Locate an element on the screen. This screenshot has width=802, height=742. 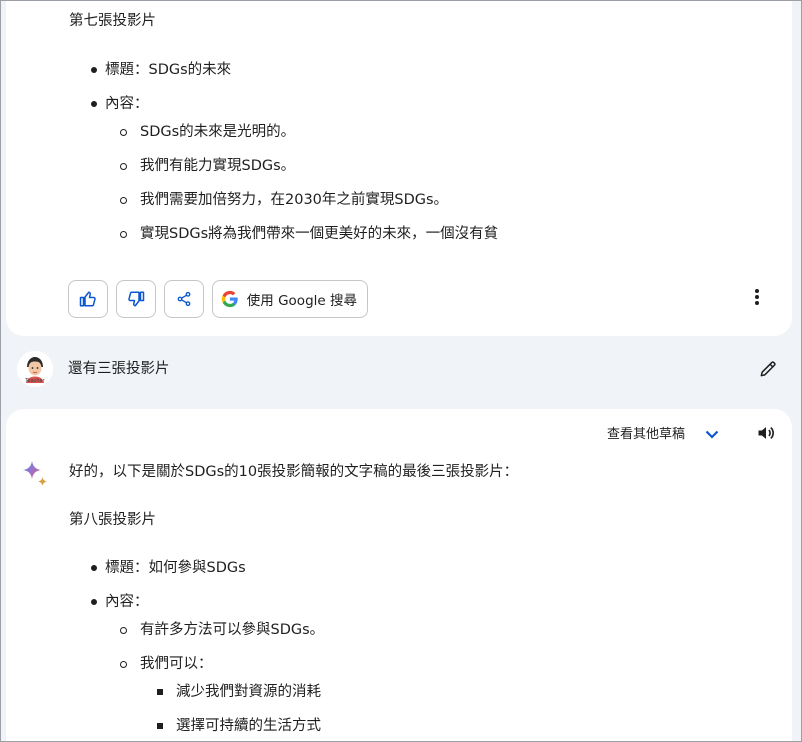
more-vert-icon is located at coordinates (757, 297).